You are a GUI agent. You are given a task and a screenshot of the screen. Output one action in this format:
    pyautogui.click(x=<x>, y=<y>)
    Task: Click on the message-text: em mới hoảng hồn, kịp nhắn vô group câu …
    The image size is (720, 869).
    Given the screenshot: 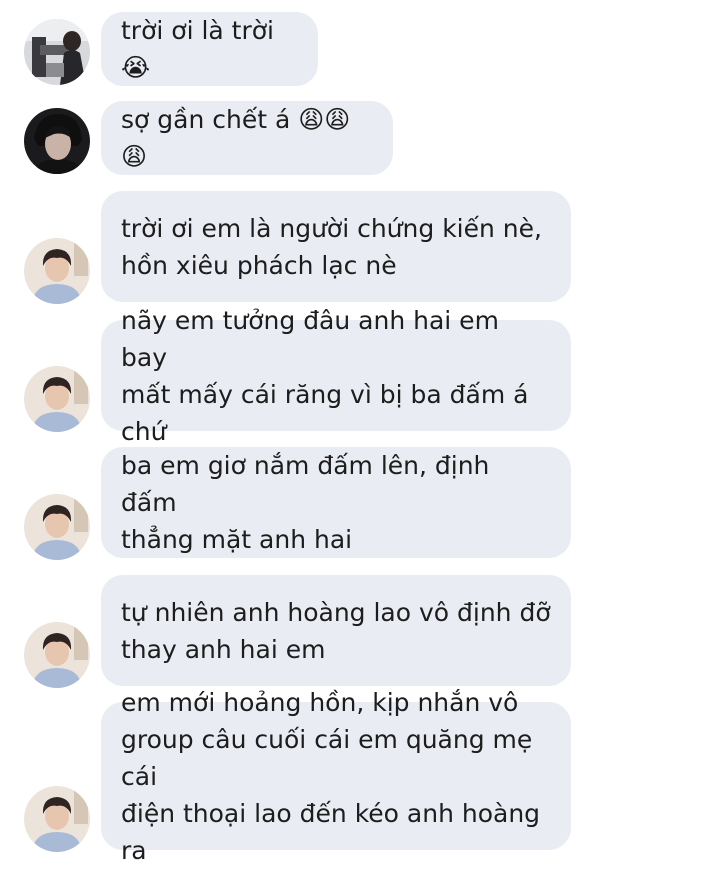 What is the action you would take?
    pyautogui.click(x=331, y=776)
    